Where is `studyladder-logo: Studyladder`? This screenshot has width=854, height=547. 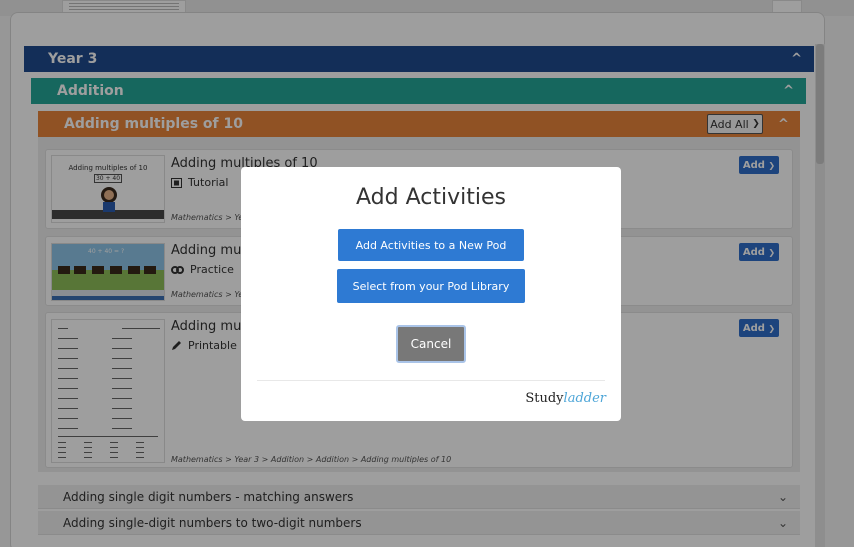 studyladder-logo: Studyladder is located at coordinates (565, 398).